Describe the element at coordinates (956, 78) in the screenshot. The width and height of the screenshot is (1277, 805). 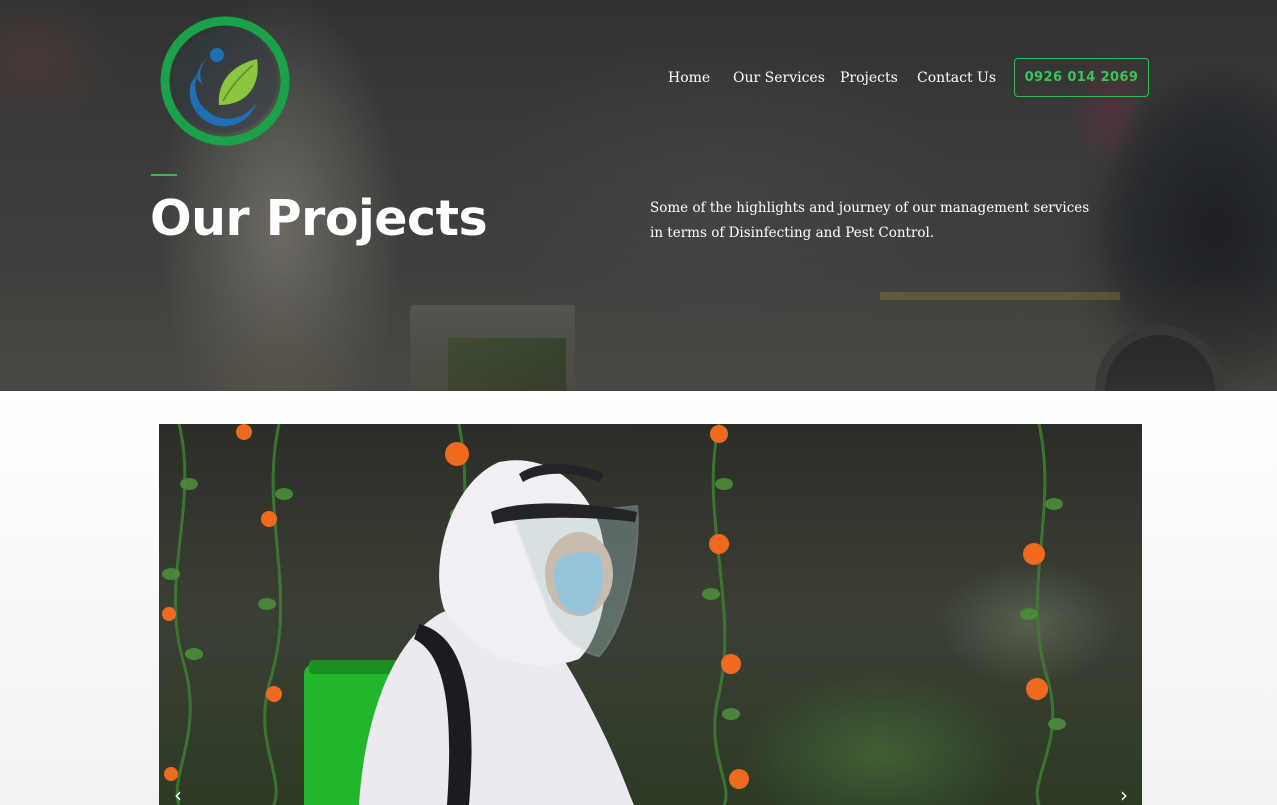
I see `nav-contact-us: Contact Us` at that location.